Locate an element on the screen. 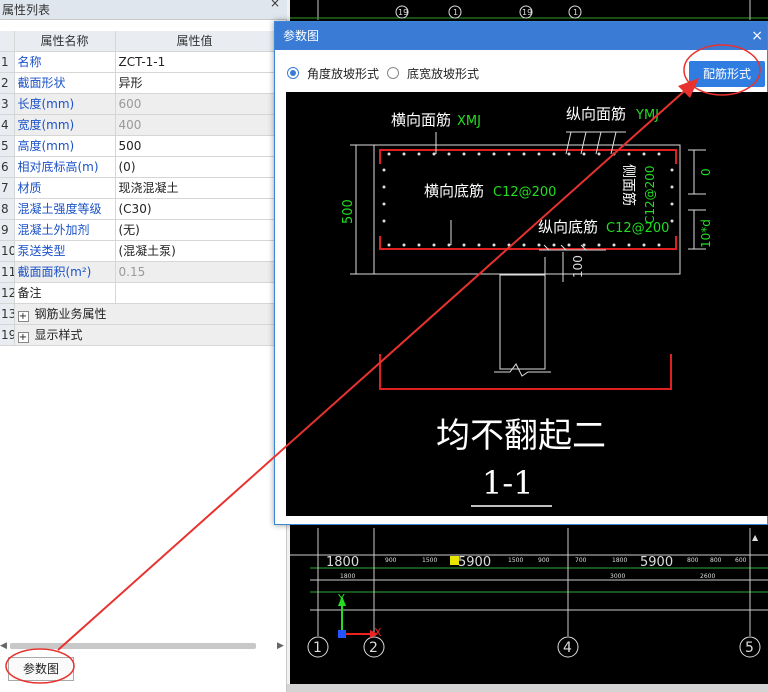  header-name: 属性名称 is located at coordinates (65, 41).